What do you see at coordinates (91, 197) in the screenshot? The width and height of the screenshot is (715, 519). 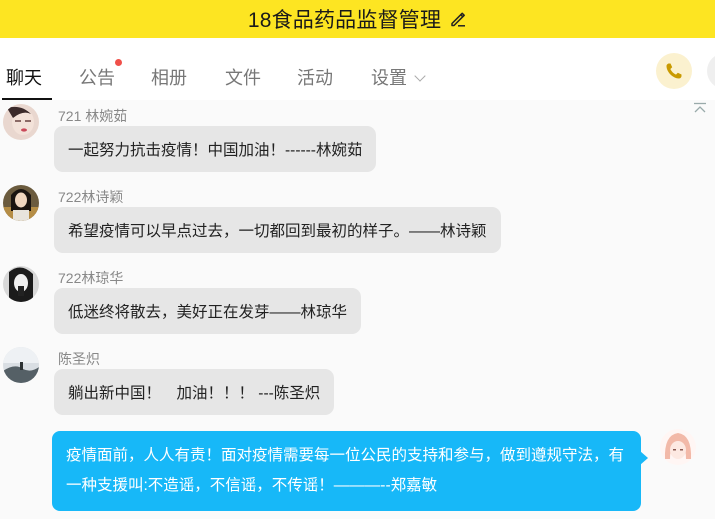 I see `sender-name: 722林诗颖` at bounding box center [91, 197].